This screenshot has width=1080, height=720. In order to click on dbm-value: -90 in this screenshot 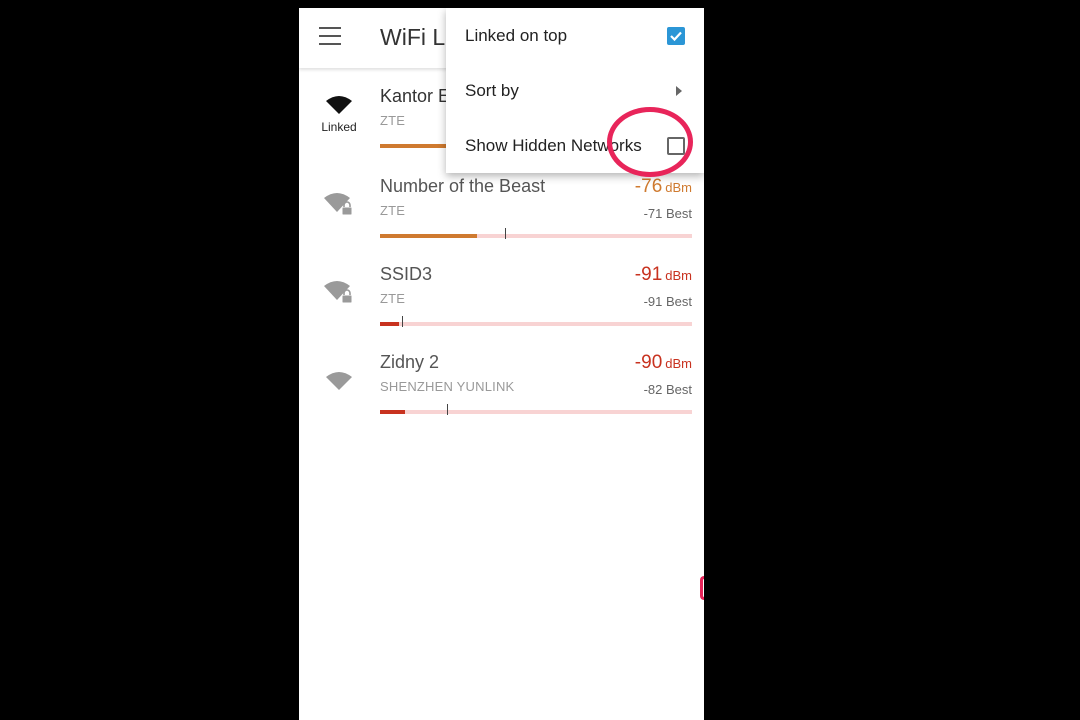, I will do `click(648, 362)`.